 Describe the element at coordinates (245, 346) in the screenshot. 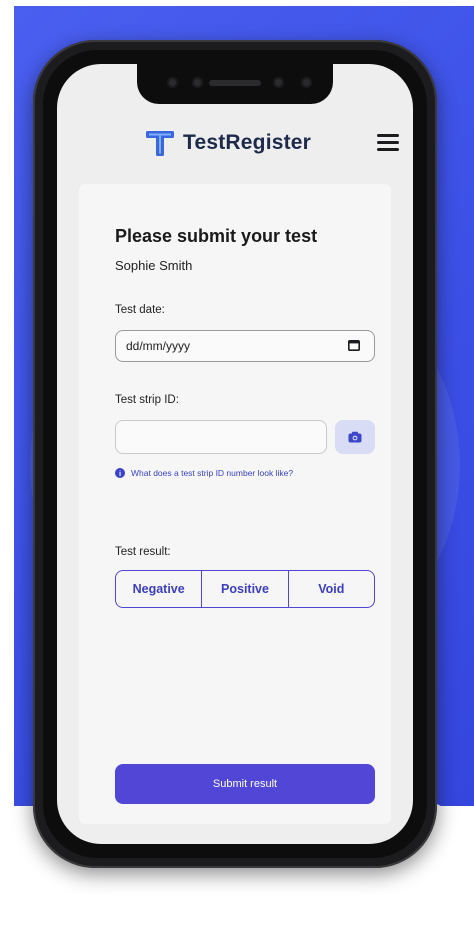

I see `test-date-input: dd/mm/yyyy` at that location.